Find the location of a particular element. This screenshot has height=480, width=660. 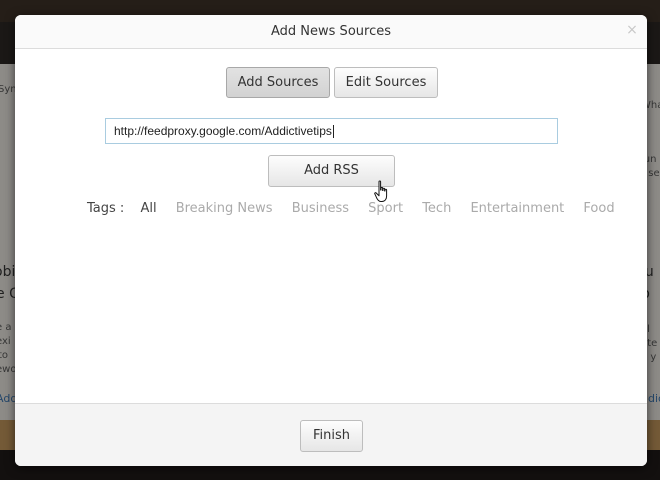

finish-button: Finish is located at coordinates (331, 436).